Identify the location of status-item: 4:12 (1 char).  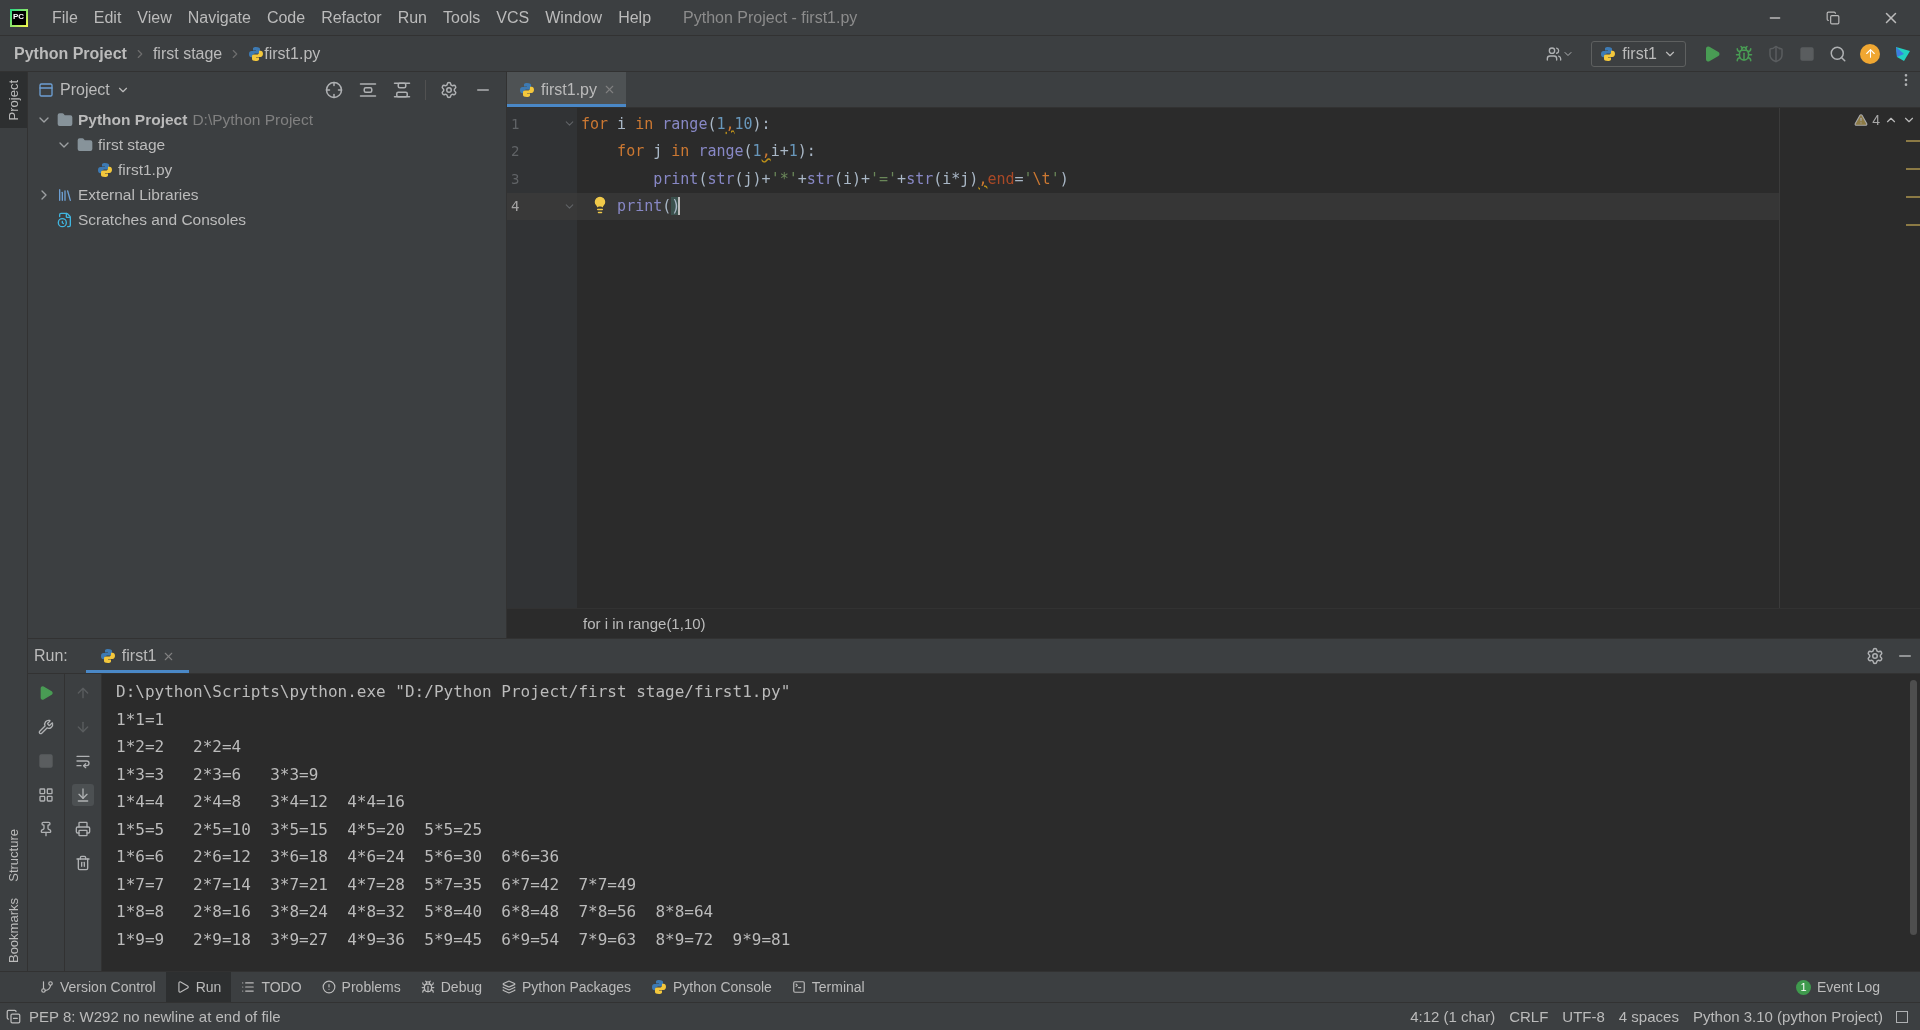
(1453, 1016).